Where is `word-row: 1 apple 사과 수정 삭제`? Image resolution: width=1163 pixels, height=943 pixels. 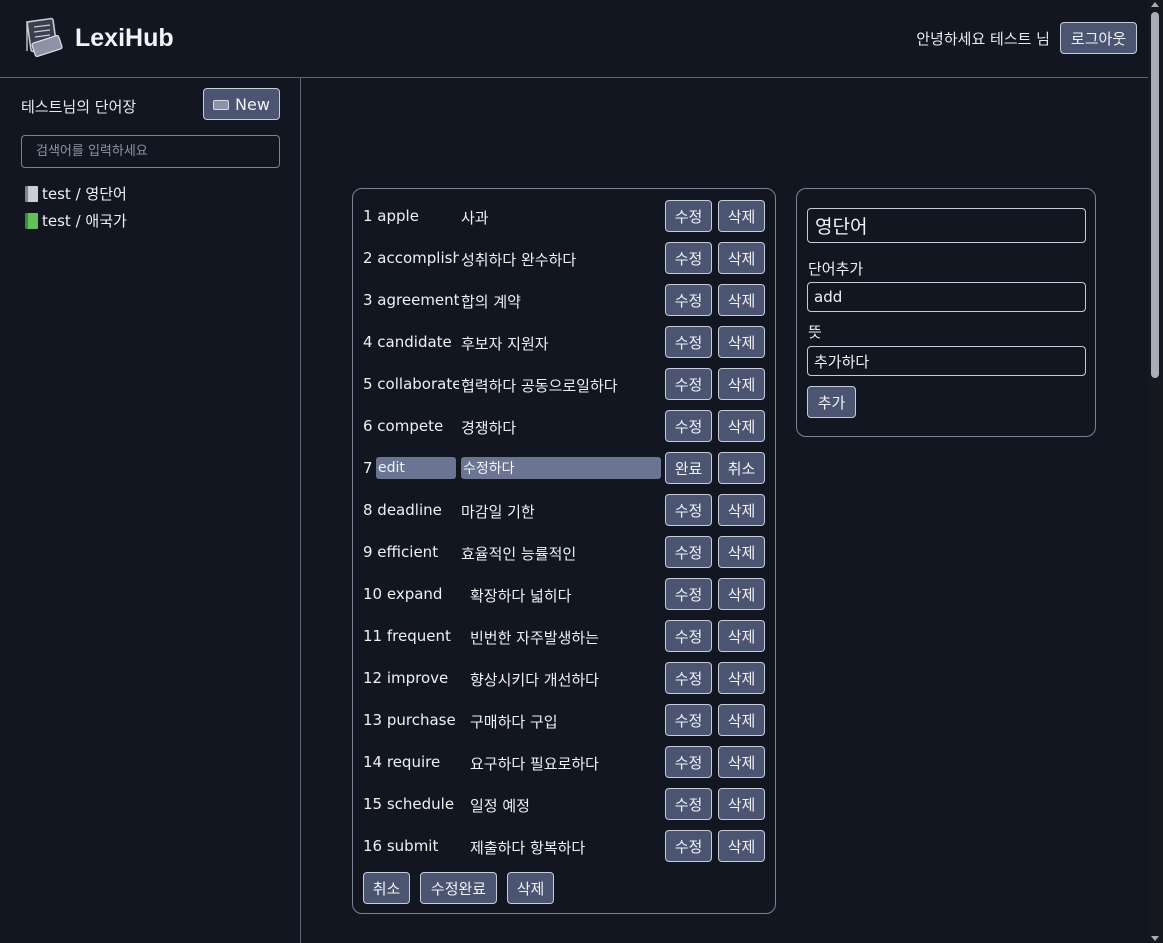
word-row: 1 apple 사과 수정 삭제 is located at coordinates (565, 216).